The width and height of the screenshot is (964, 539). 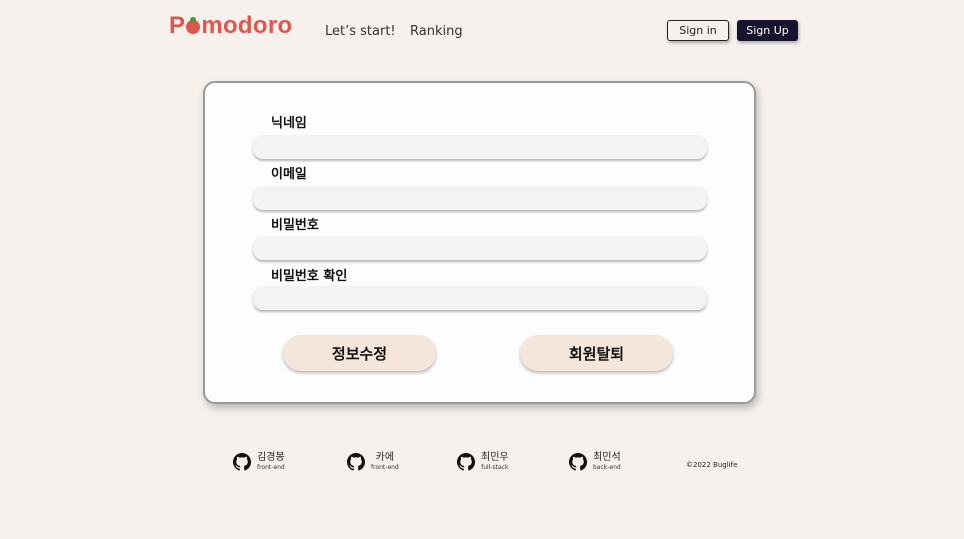 What do you see at coordinates (271, 457) in the screenshot?
I see `member-name: 김경봉` at bounding box center [271, 457].